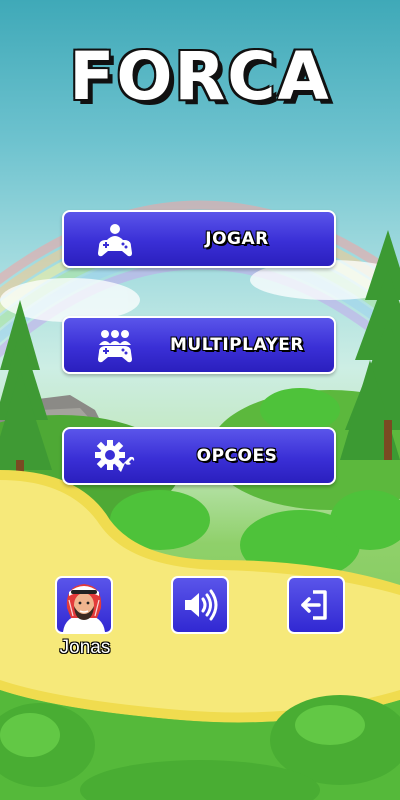 This screenshot has width=400, height=800. Describe the element at coordinates (200, 76) in the screenshot. I see `game-title: FORCA` at that location.